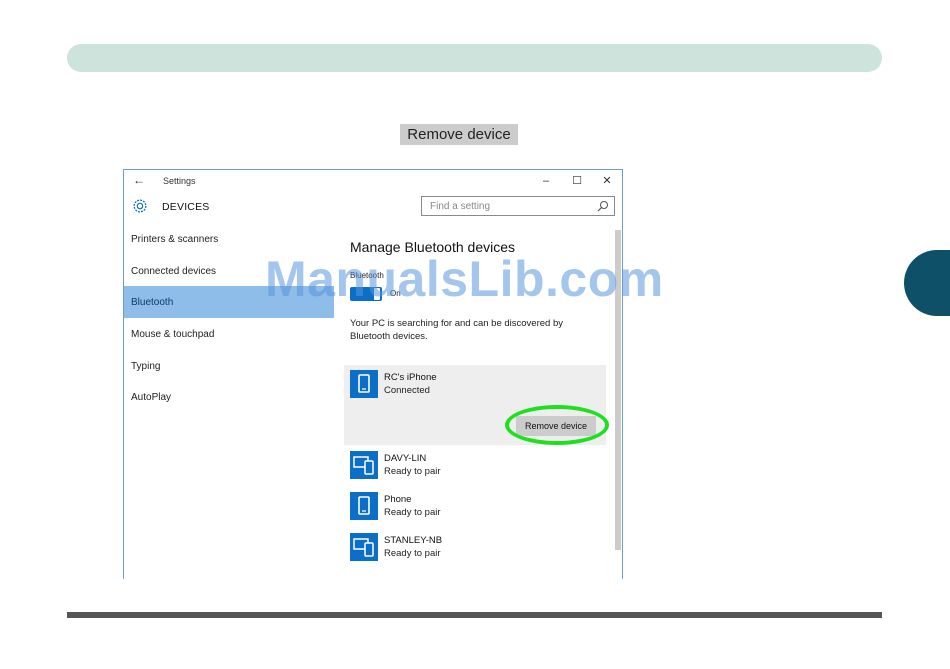  Describe the element at coordinates (139, 180) in the screenshot. I see `back-arrow-icon: ←` at that location.